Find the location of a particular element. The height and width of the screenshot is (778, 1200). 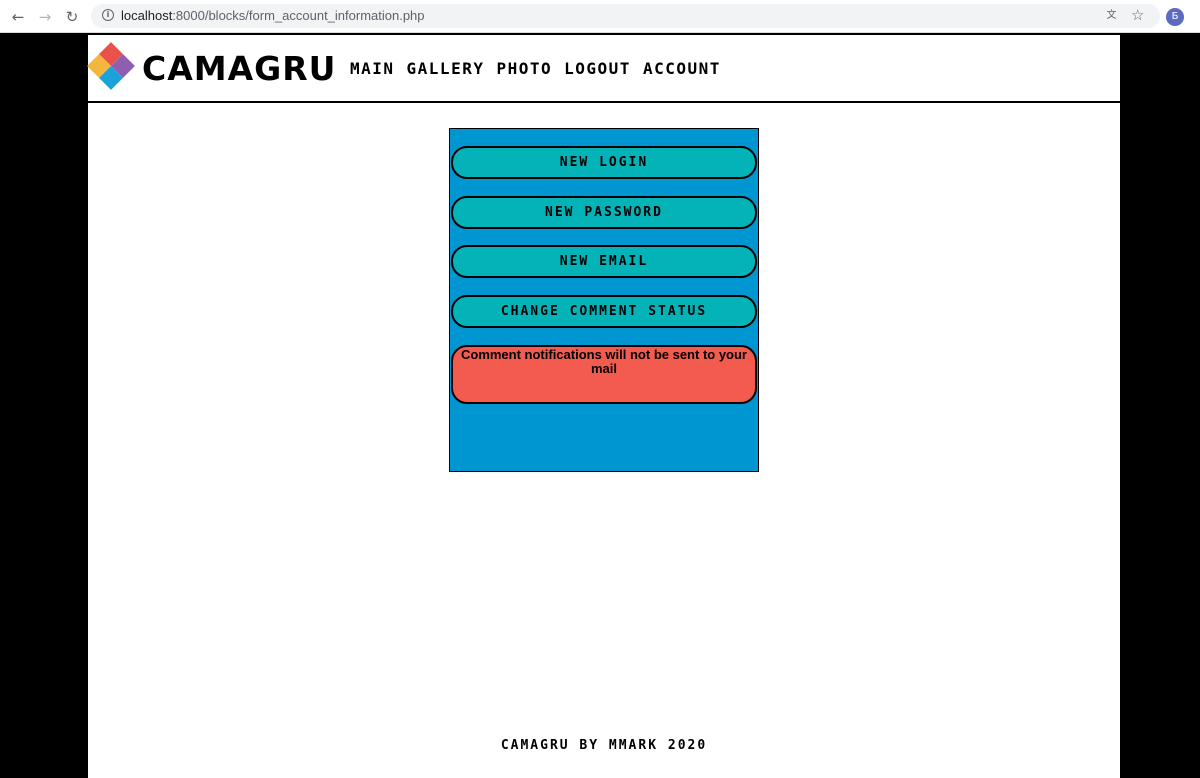

nav-logout: LOGOUT is located at coordinates (597, 68).